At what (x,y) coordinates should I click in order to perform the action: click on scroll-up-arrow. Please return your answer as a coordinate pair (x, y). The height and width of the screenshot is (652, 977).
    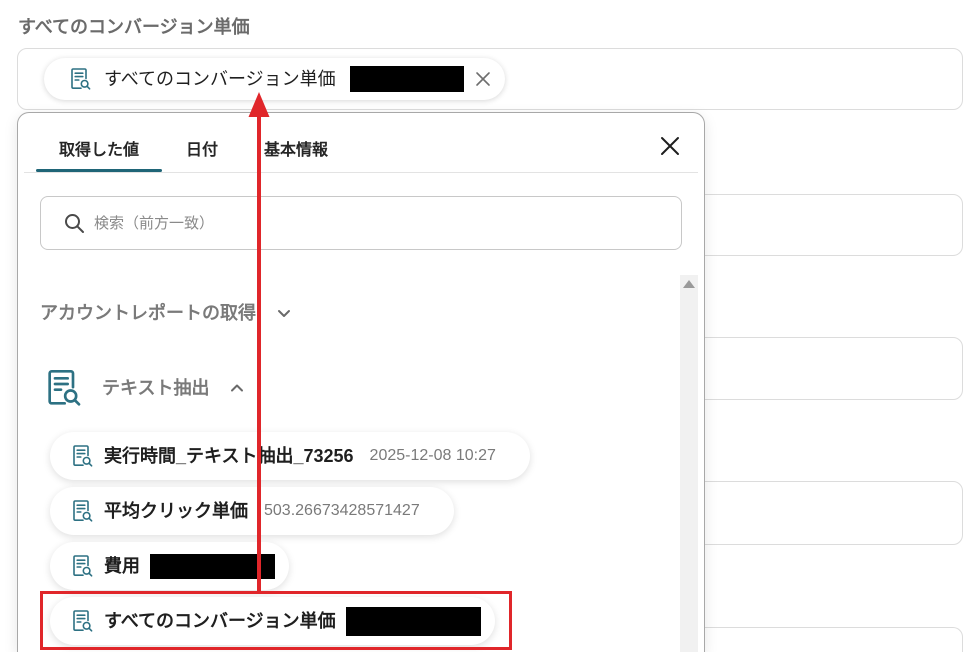
    Looking at the image, I should click on (689, 284).